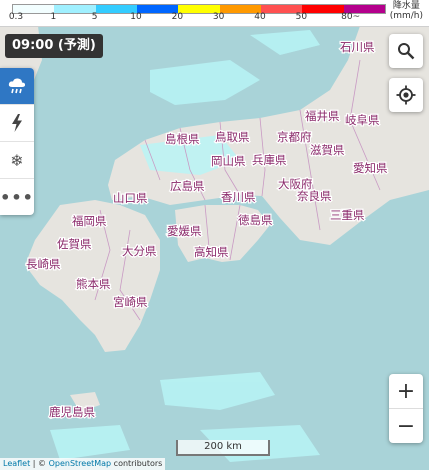  I want to click on pref-nara: 奈良県, so click(314, 196).